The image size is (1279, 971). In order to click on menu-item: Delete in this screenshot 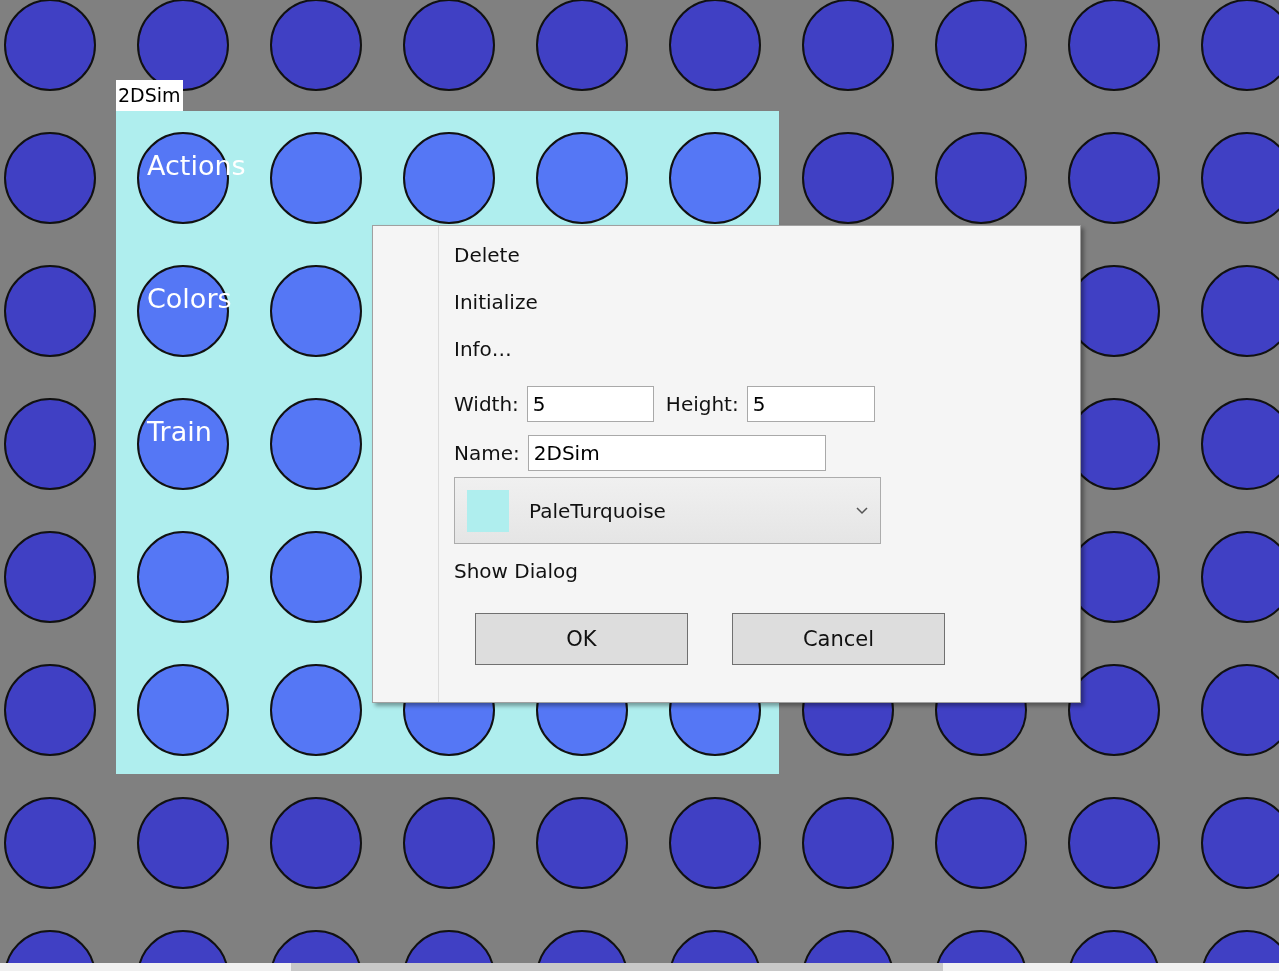, I will do `click(767, 257)`.